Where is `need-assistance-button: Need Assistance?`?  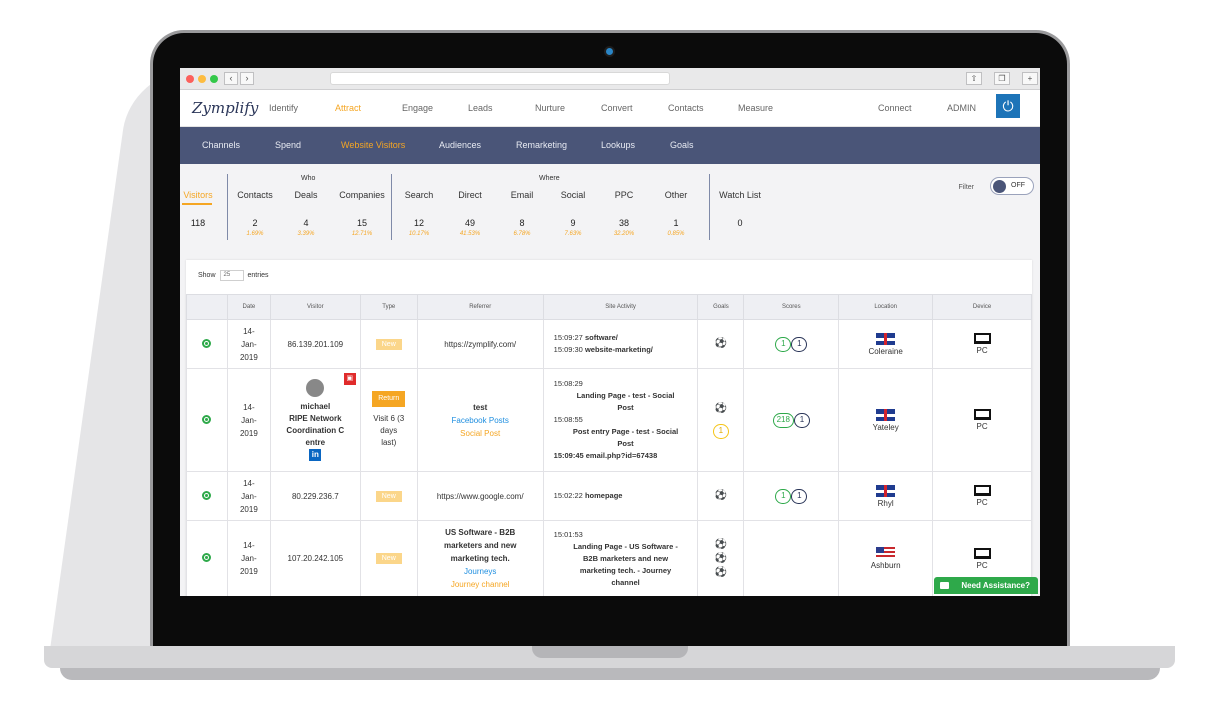
need-assistance-button: Need Assistance? is located at coordinates (986, 585).